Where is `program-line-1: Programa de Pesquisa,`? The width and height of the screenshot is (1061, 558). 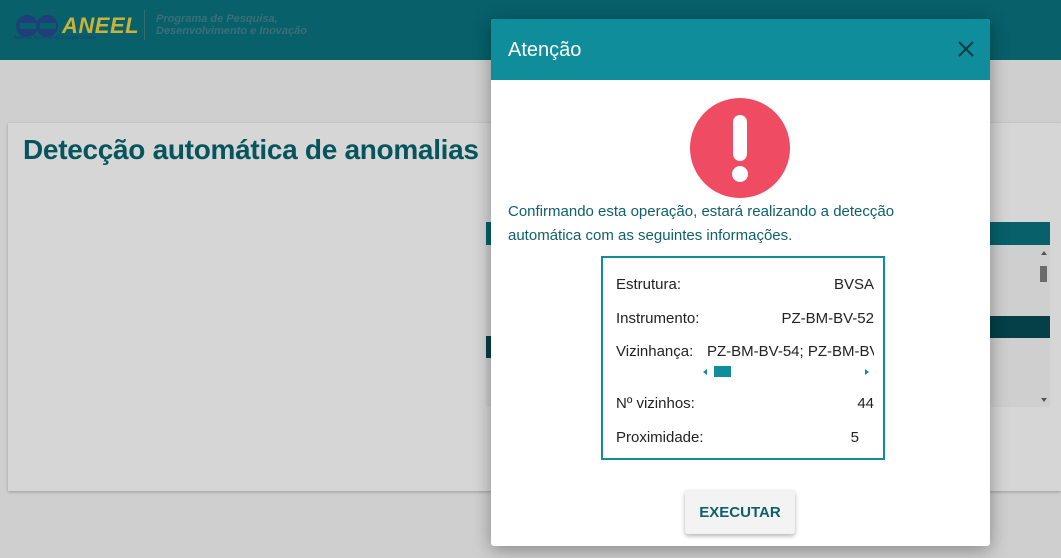 program-line-1: Programa de Pesquisa, is located at coordinates (217, 19).